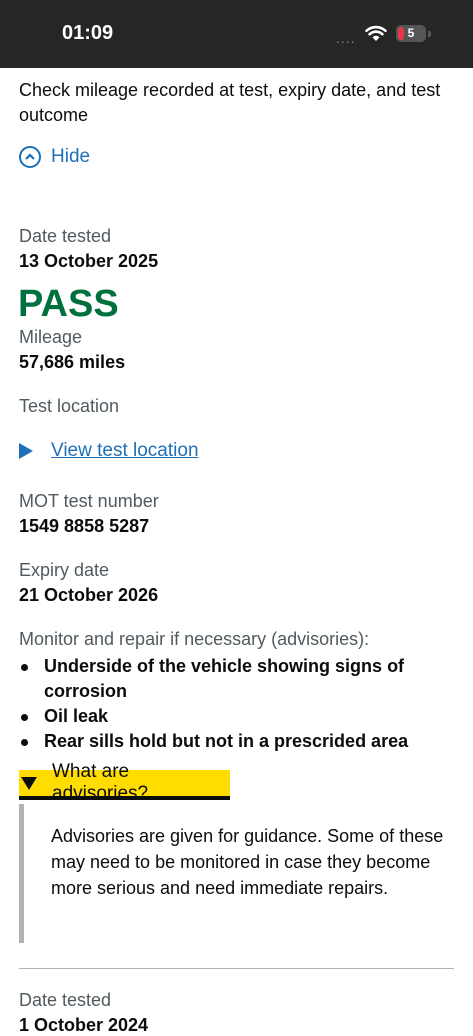 The image size is (473, 1036). I want to click on battery-level: 5, so click(411, 33).